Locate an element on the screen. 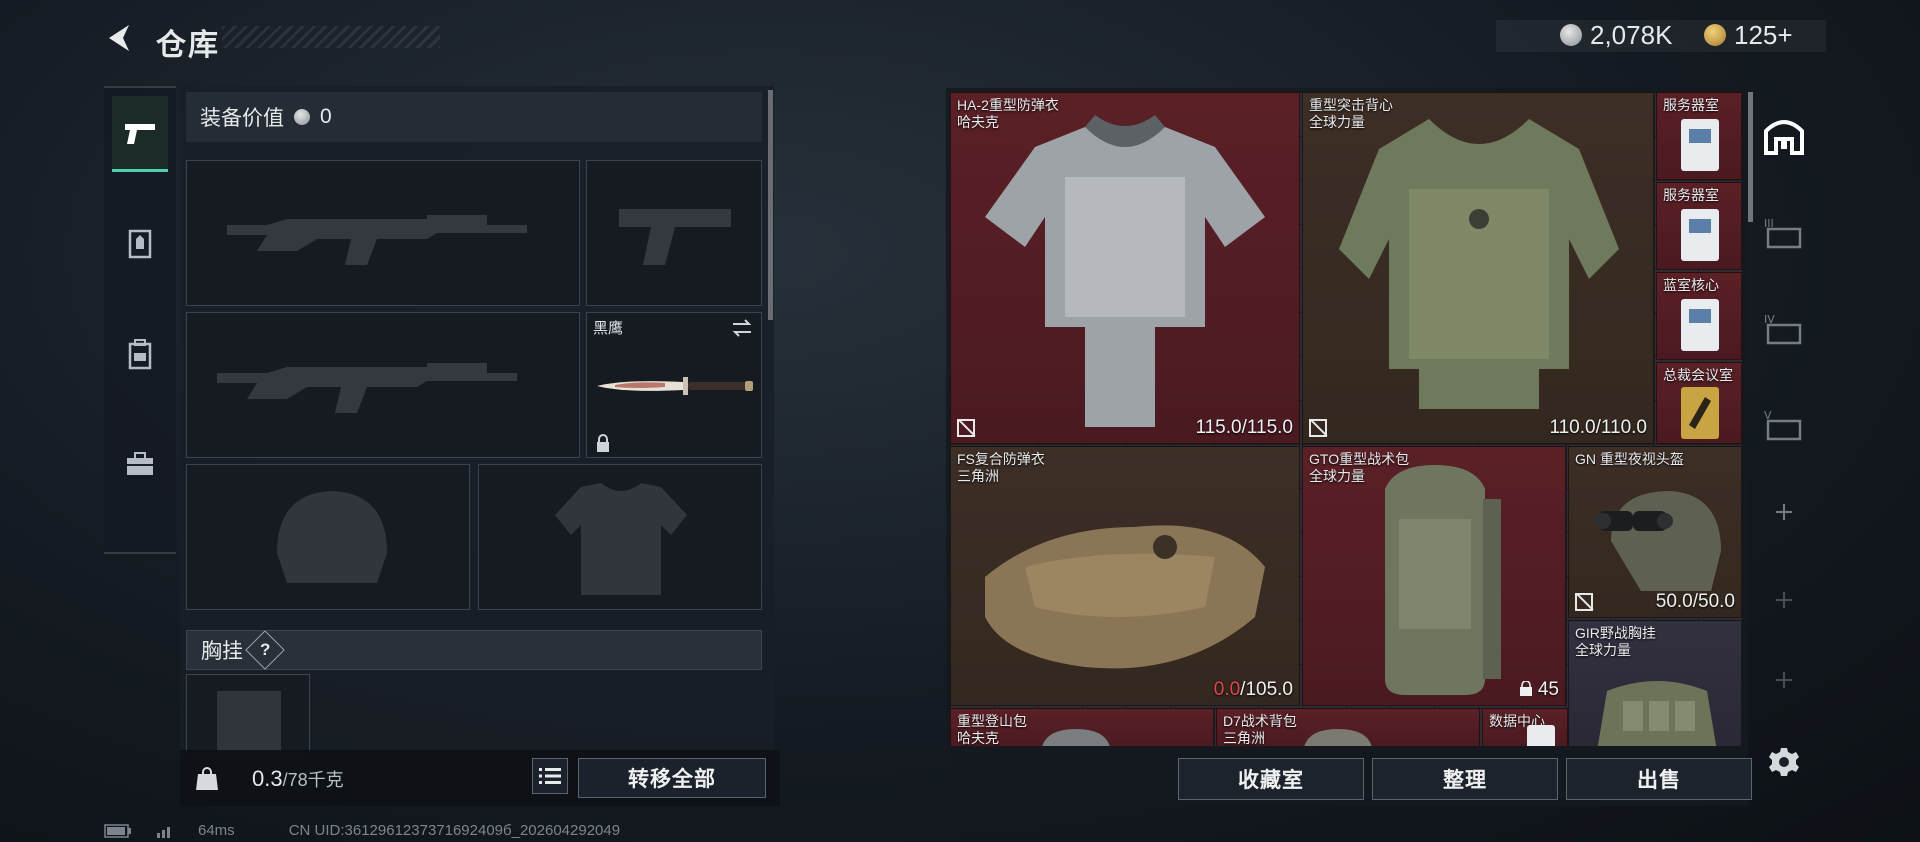 The height and width of the screenshot is (842, 1920). chest-rig-icon is located at coordinates (1657, 713).